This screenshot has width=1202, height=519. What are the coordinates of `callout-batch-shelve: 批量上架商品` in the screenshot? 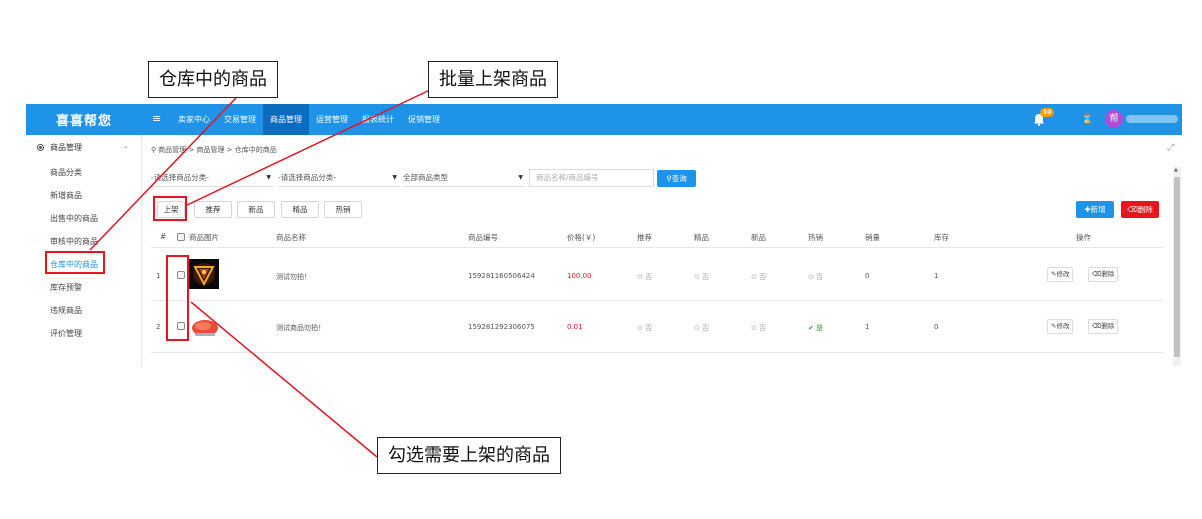 It's located at (493, 79).